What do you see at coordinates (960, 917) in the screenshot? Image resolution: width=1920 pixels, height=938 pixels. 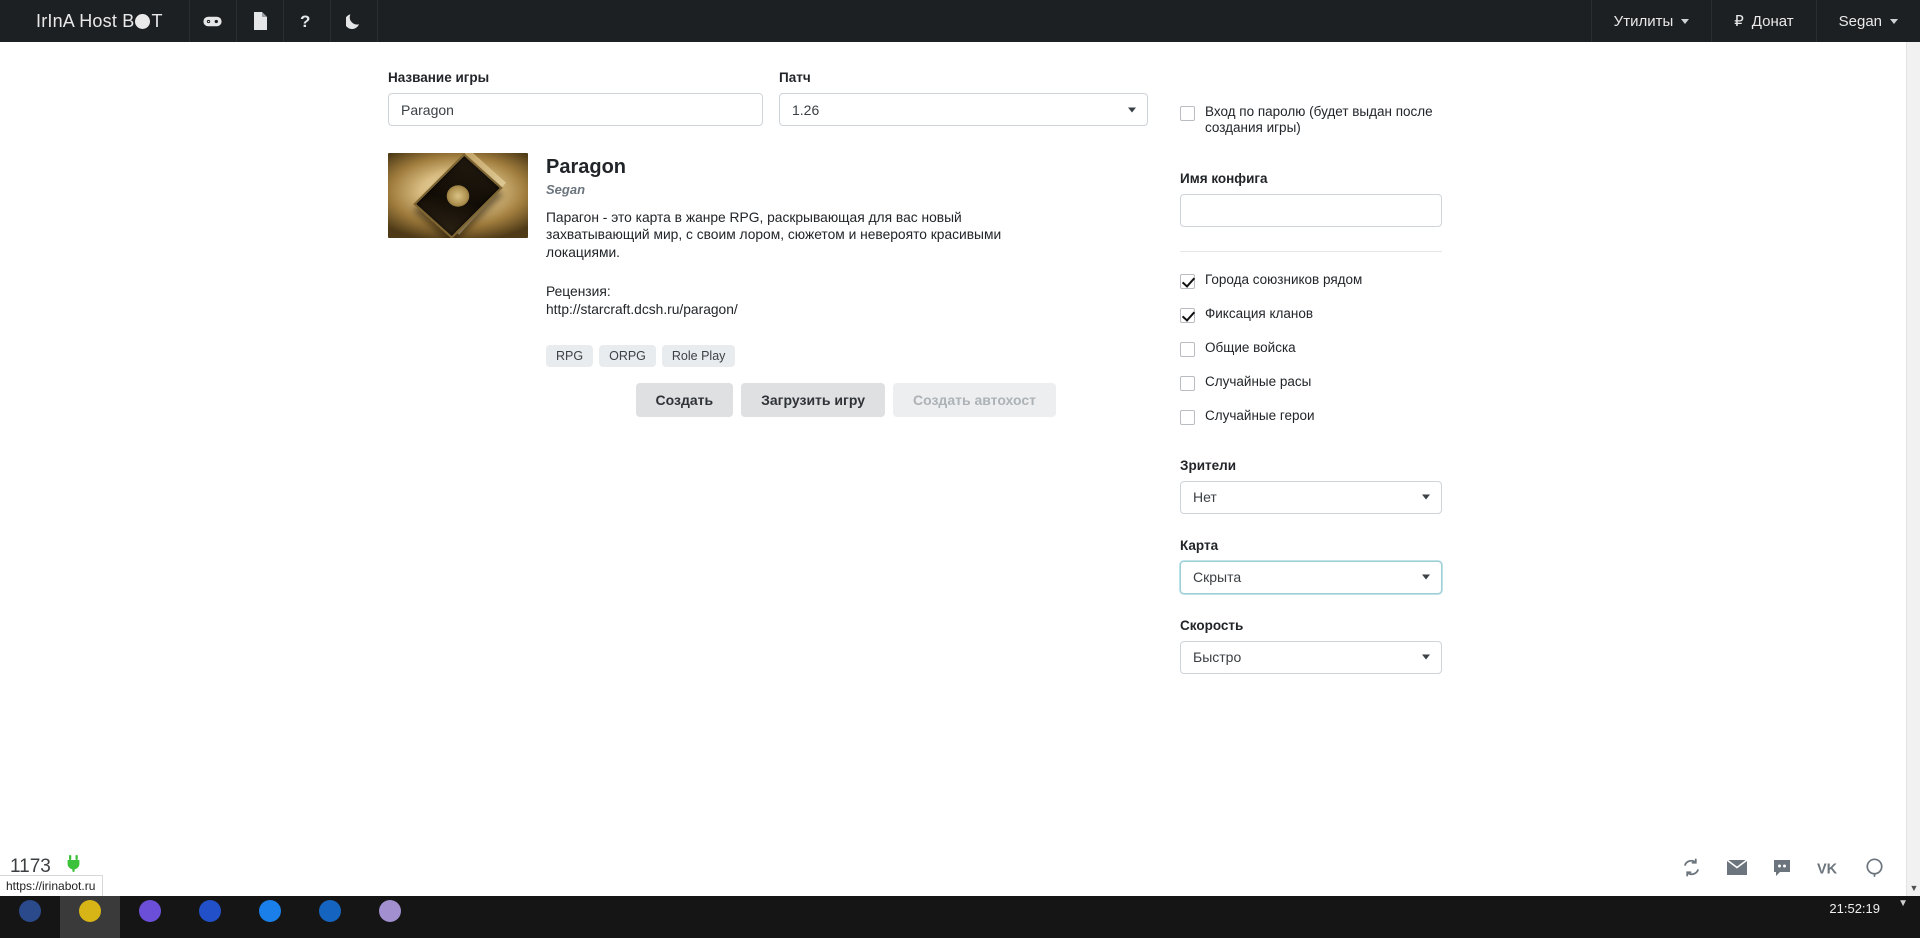 I see `os-taskbar: 21:52:19 ▼` at bounding box center [960, 917].